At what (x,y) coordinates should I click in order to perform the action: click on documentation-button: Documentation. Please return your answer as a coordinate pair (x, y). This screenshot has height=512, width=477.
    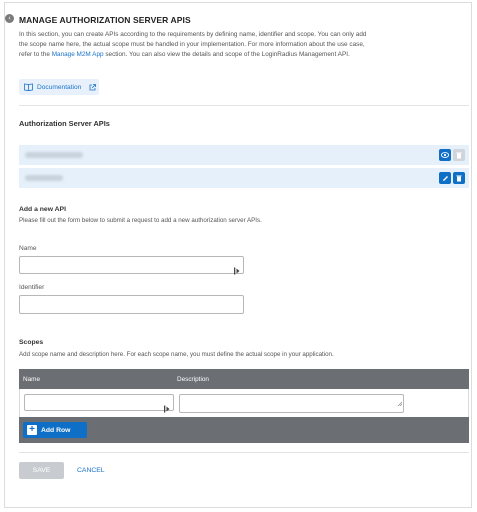
    Looking at the image, I should click on (59, 87).